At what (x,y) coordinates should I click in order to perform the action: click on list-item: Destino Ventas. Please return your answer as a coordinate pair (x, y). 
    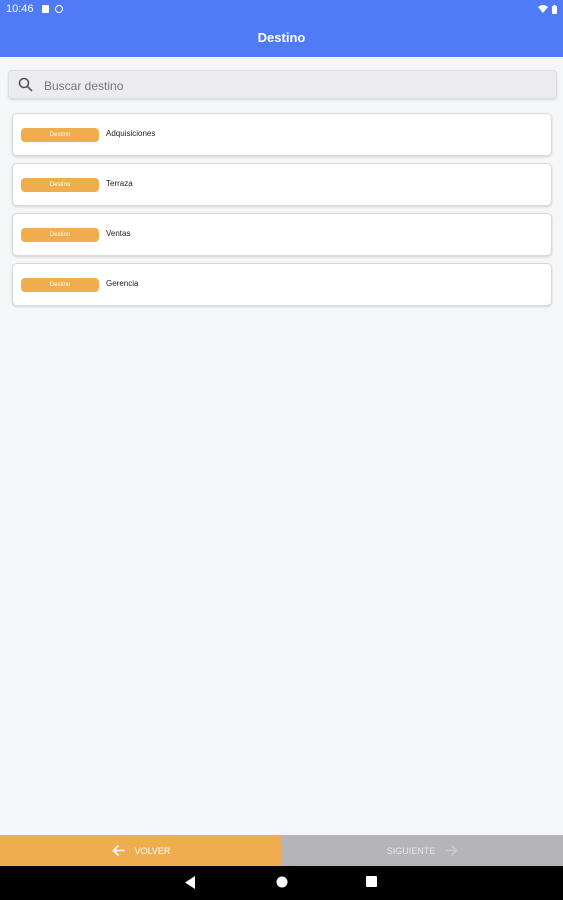
    Looking at the image, I should click on (282, 234).